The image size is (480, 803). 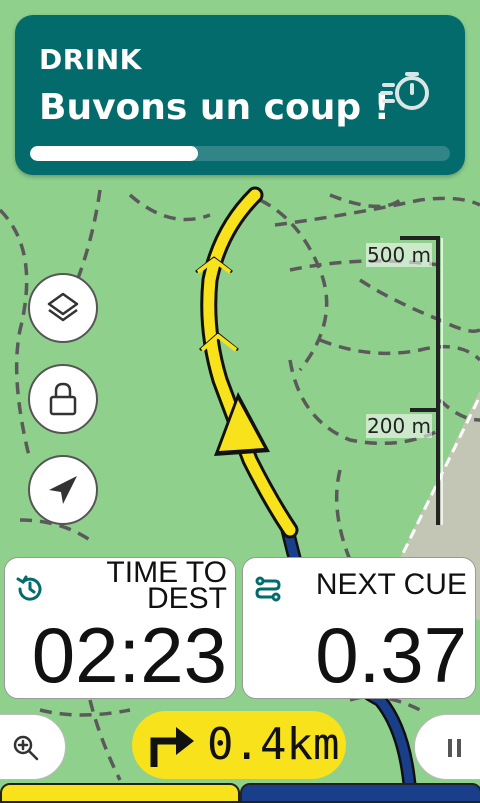 I want to click on bottom-tab-right, so click(x=360, y=793).